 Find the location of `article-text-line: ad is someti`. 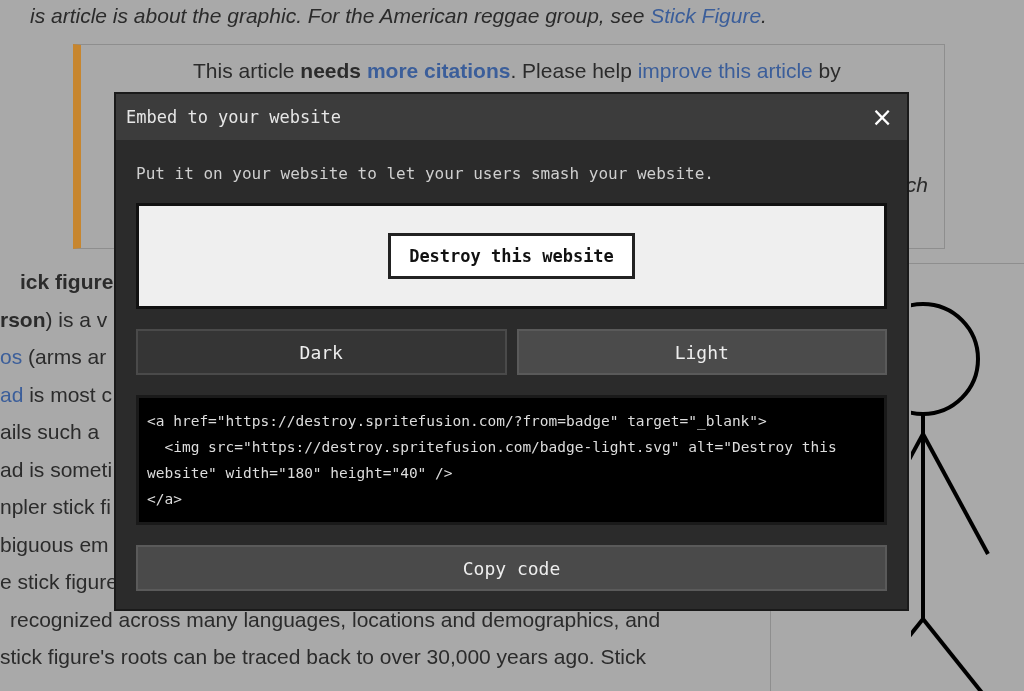

article-text-line: ad is someti is located at coordinates (56, 469).